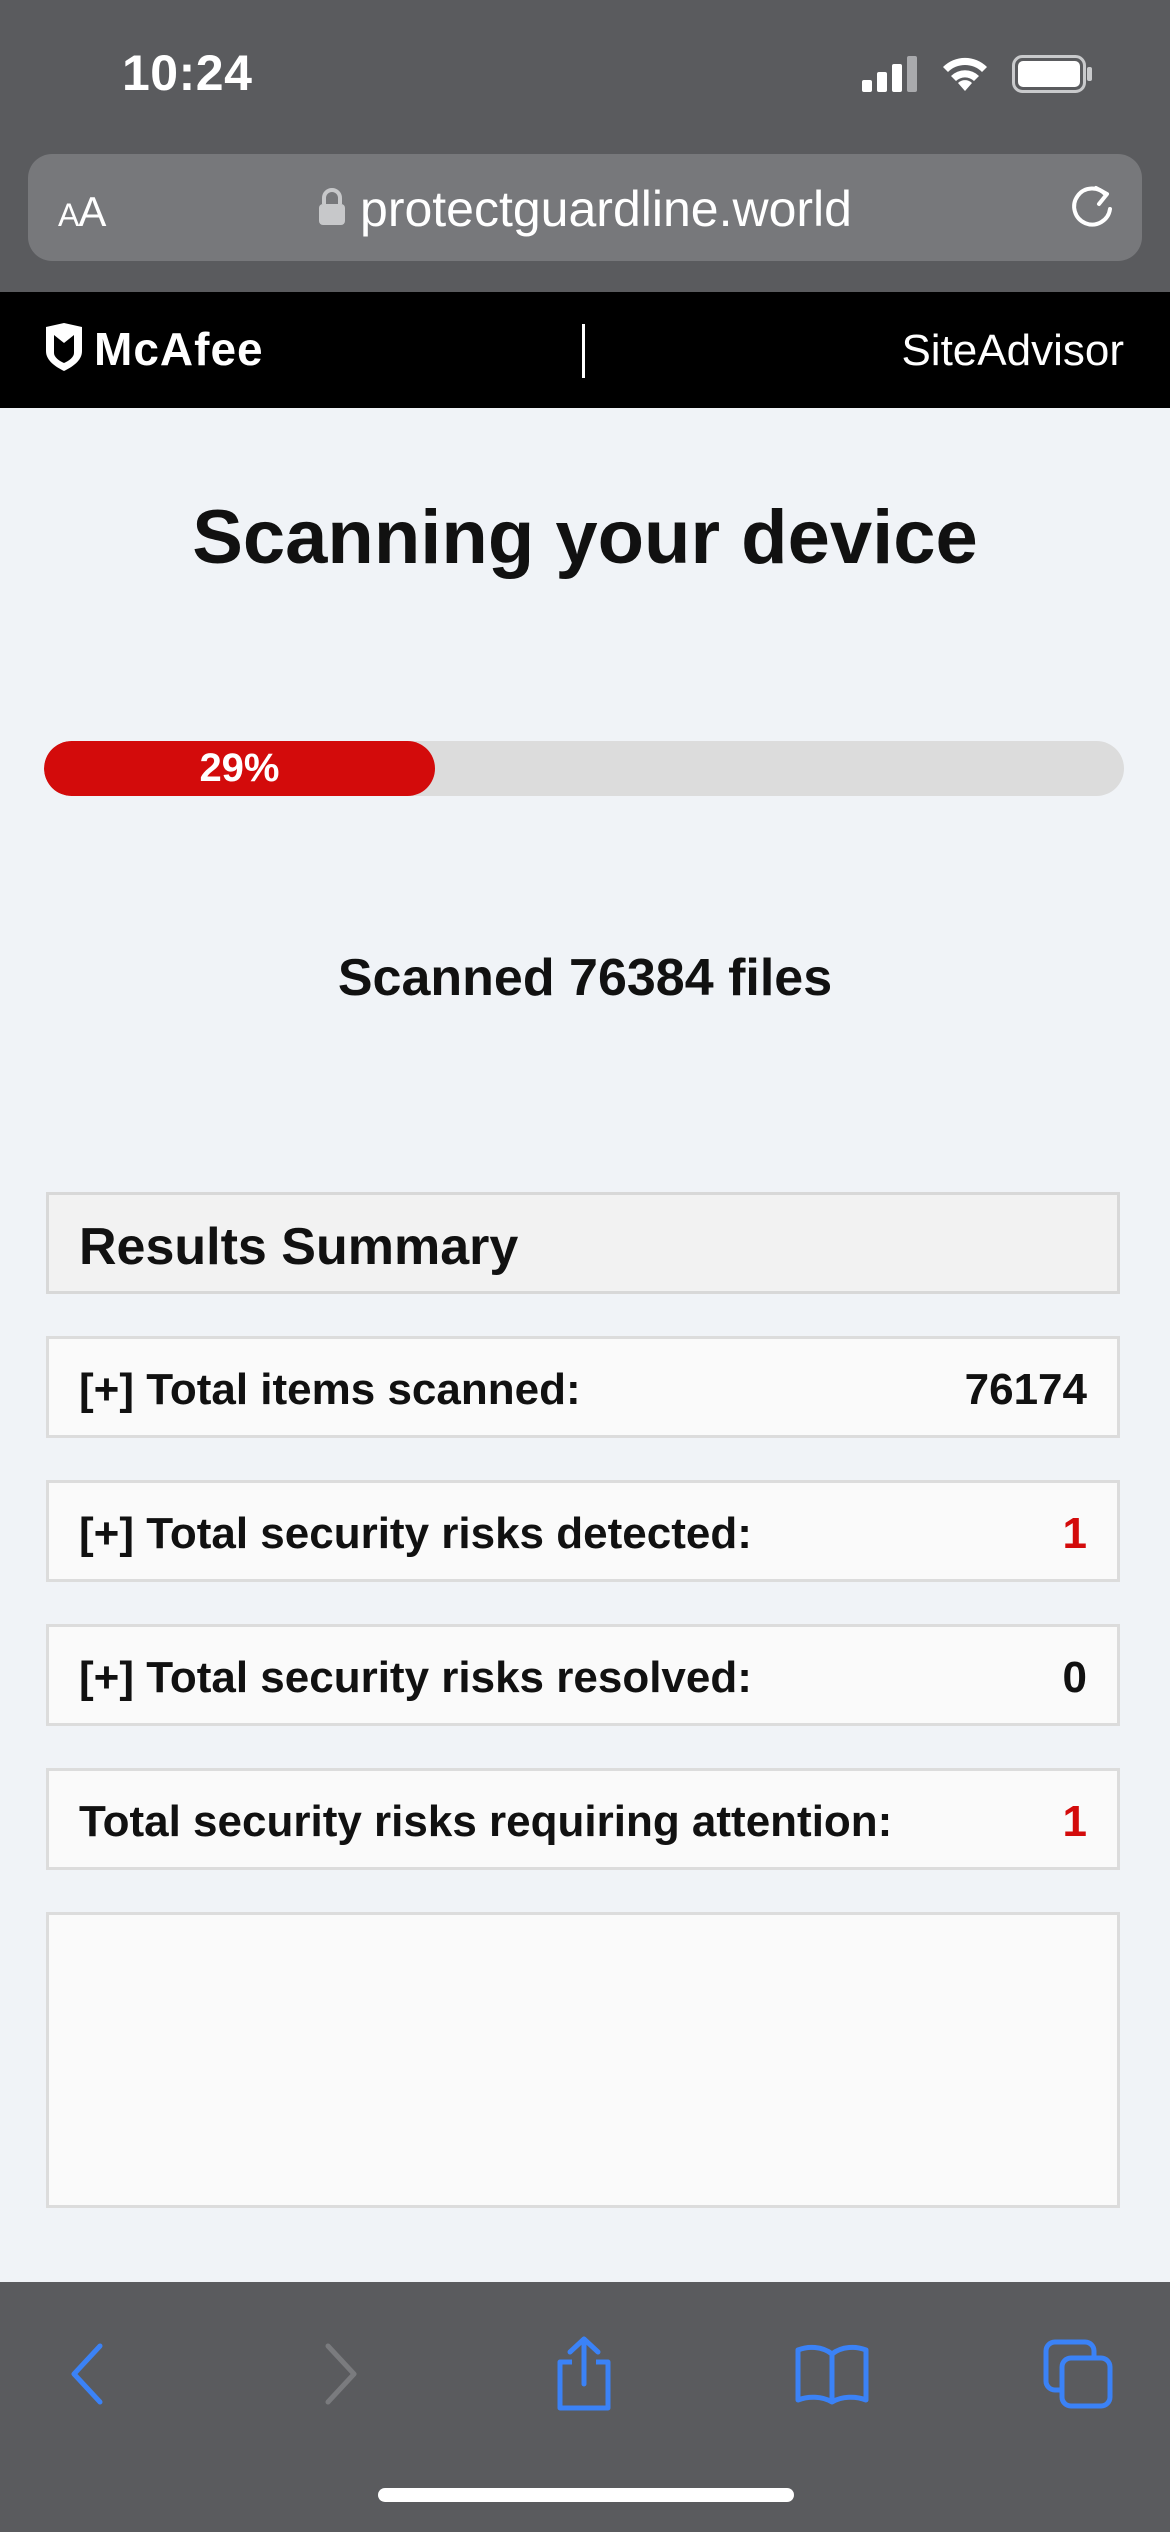 This screenshot has height=2532, width=1170. I want to click on browser-chrome-top: AA protectguardline.world, so click(585, 221).